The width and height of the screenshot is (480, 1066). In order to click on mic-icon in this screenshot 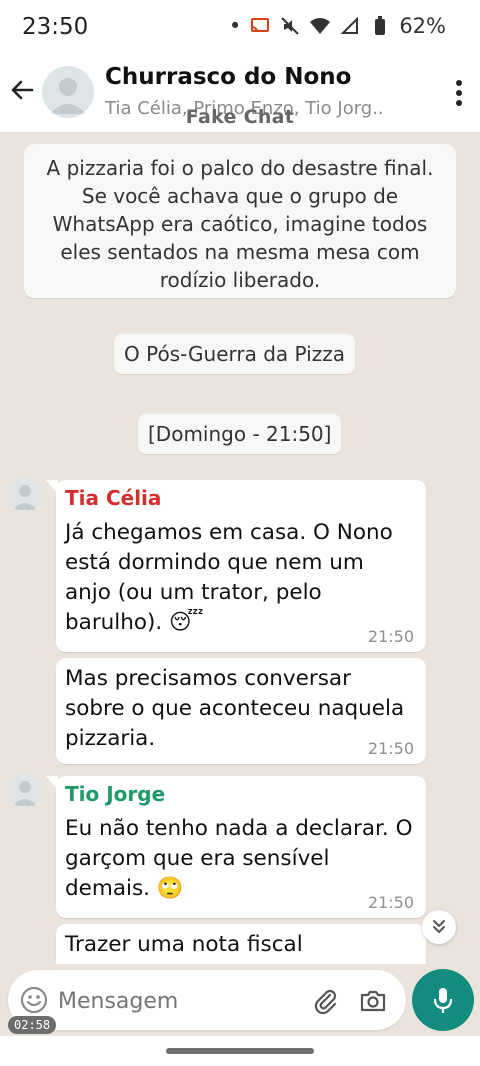, I will do `click(443, 1000)`.